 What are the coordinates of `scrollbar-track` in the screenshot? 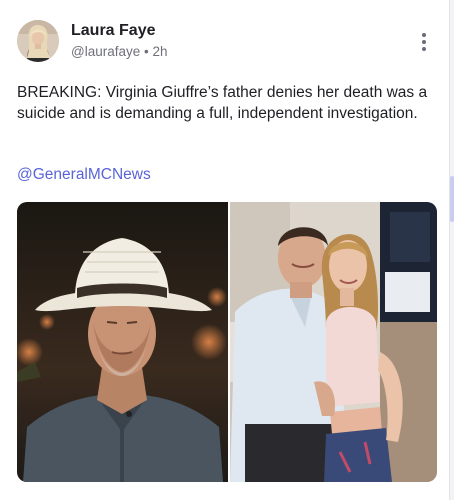 It's located at (452, 250).